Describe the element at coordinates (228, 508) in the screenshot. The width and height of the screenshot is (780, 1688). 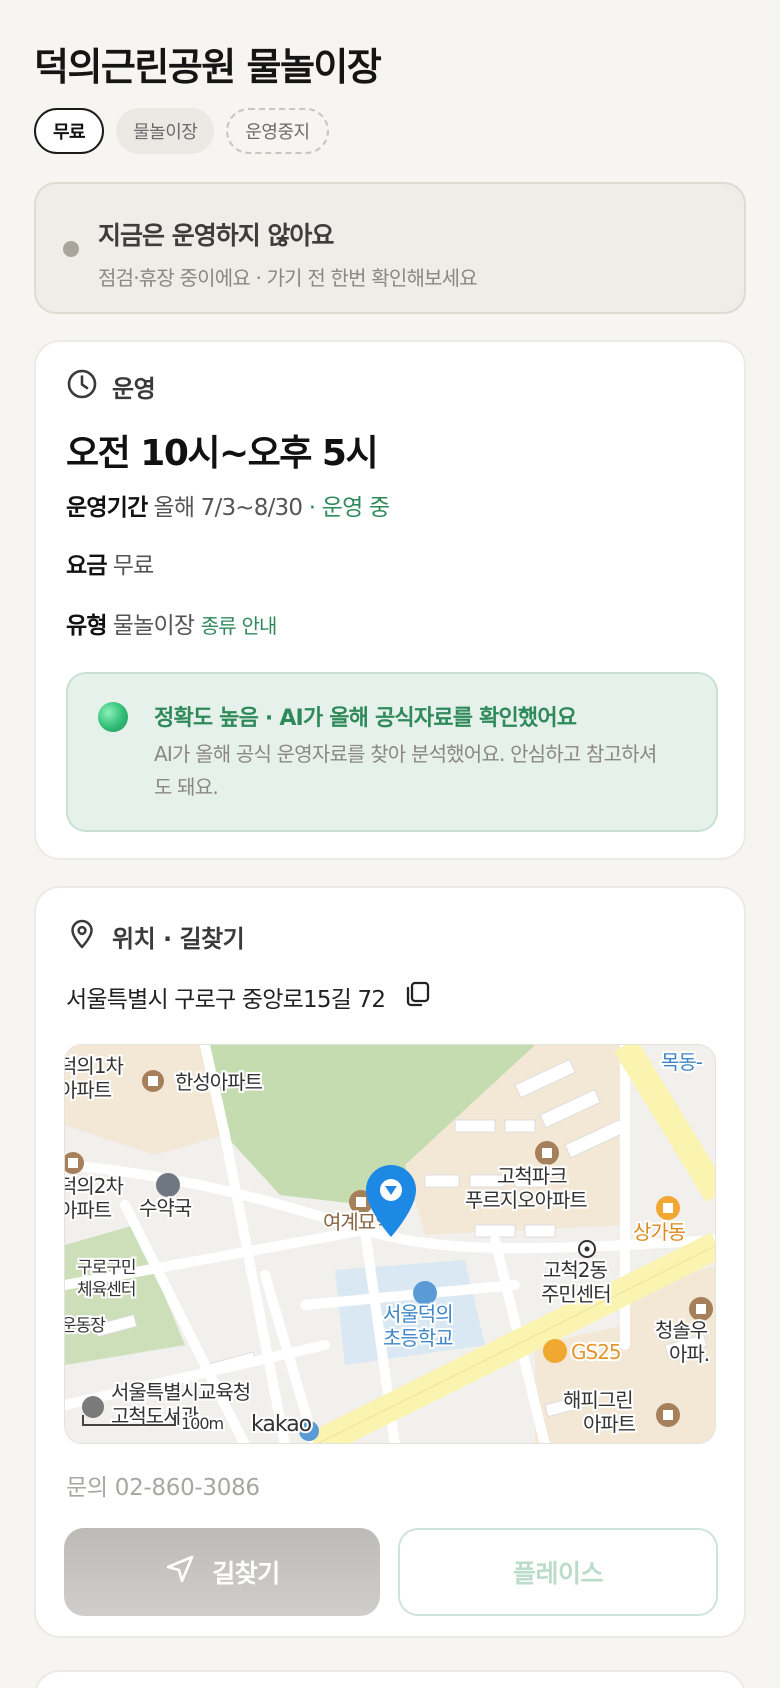
I see `period-value: 올해 7/3~8/30` at that location.